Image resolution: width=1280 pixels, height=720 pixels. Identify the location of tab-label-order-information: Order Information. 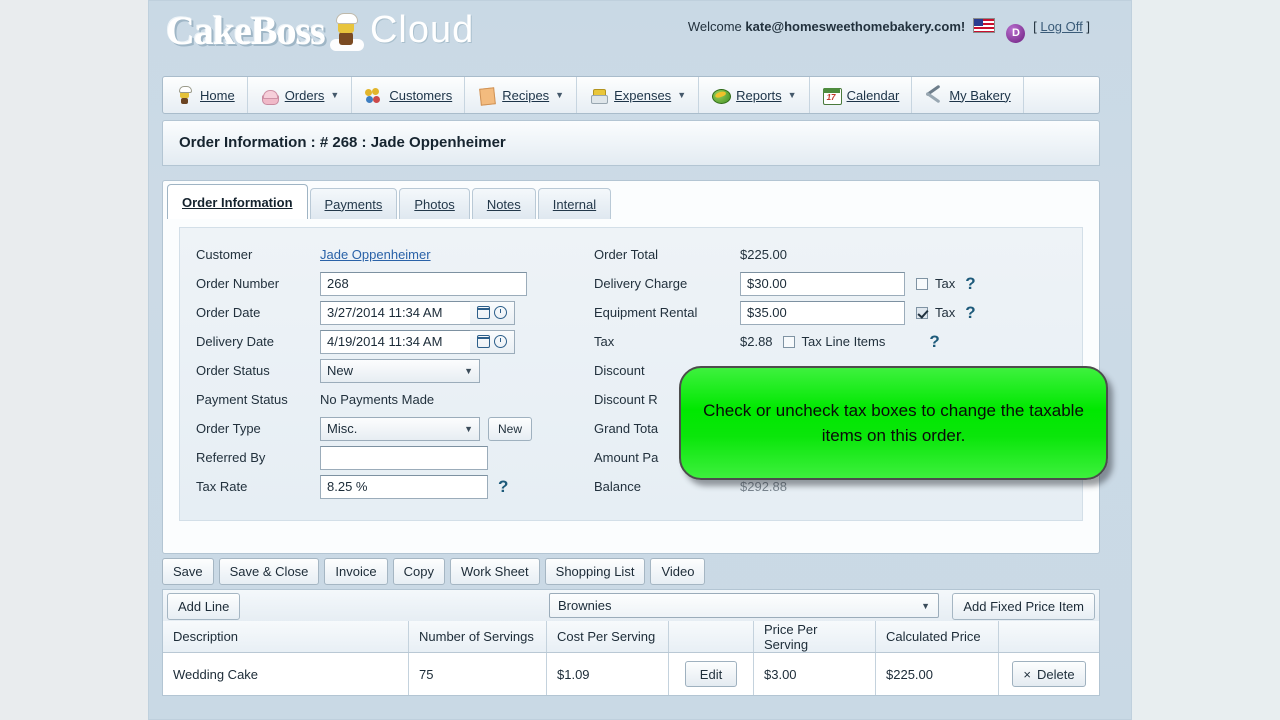
(237, 202).